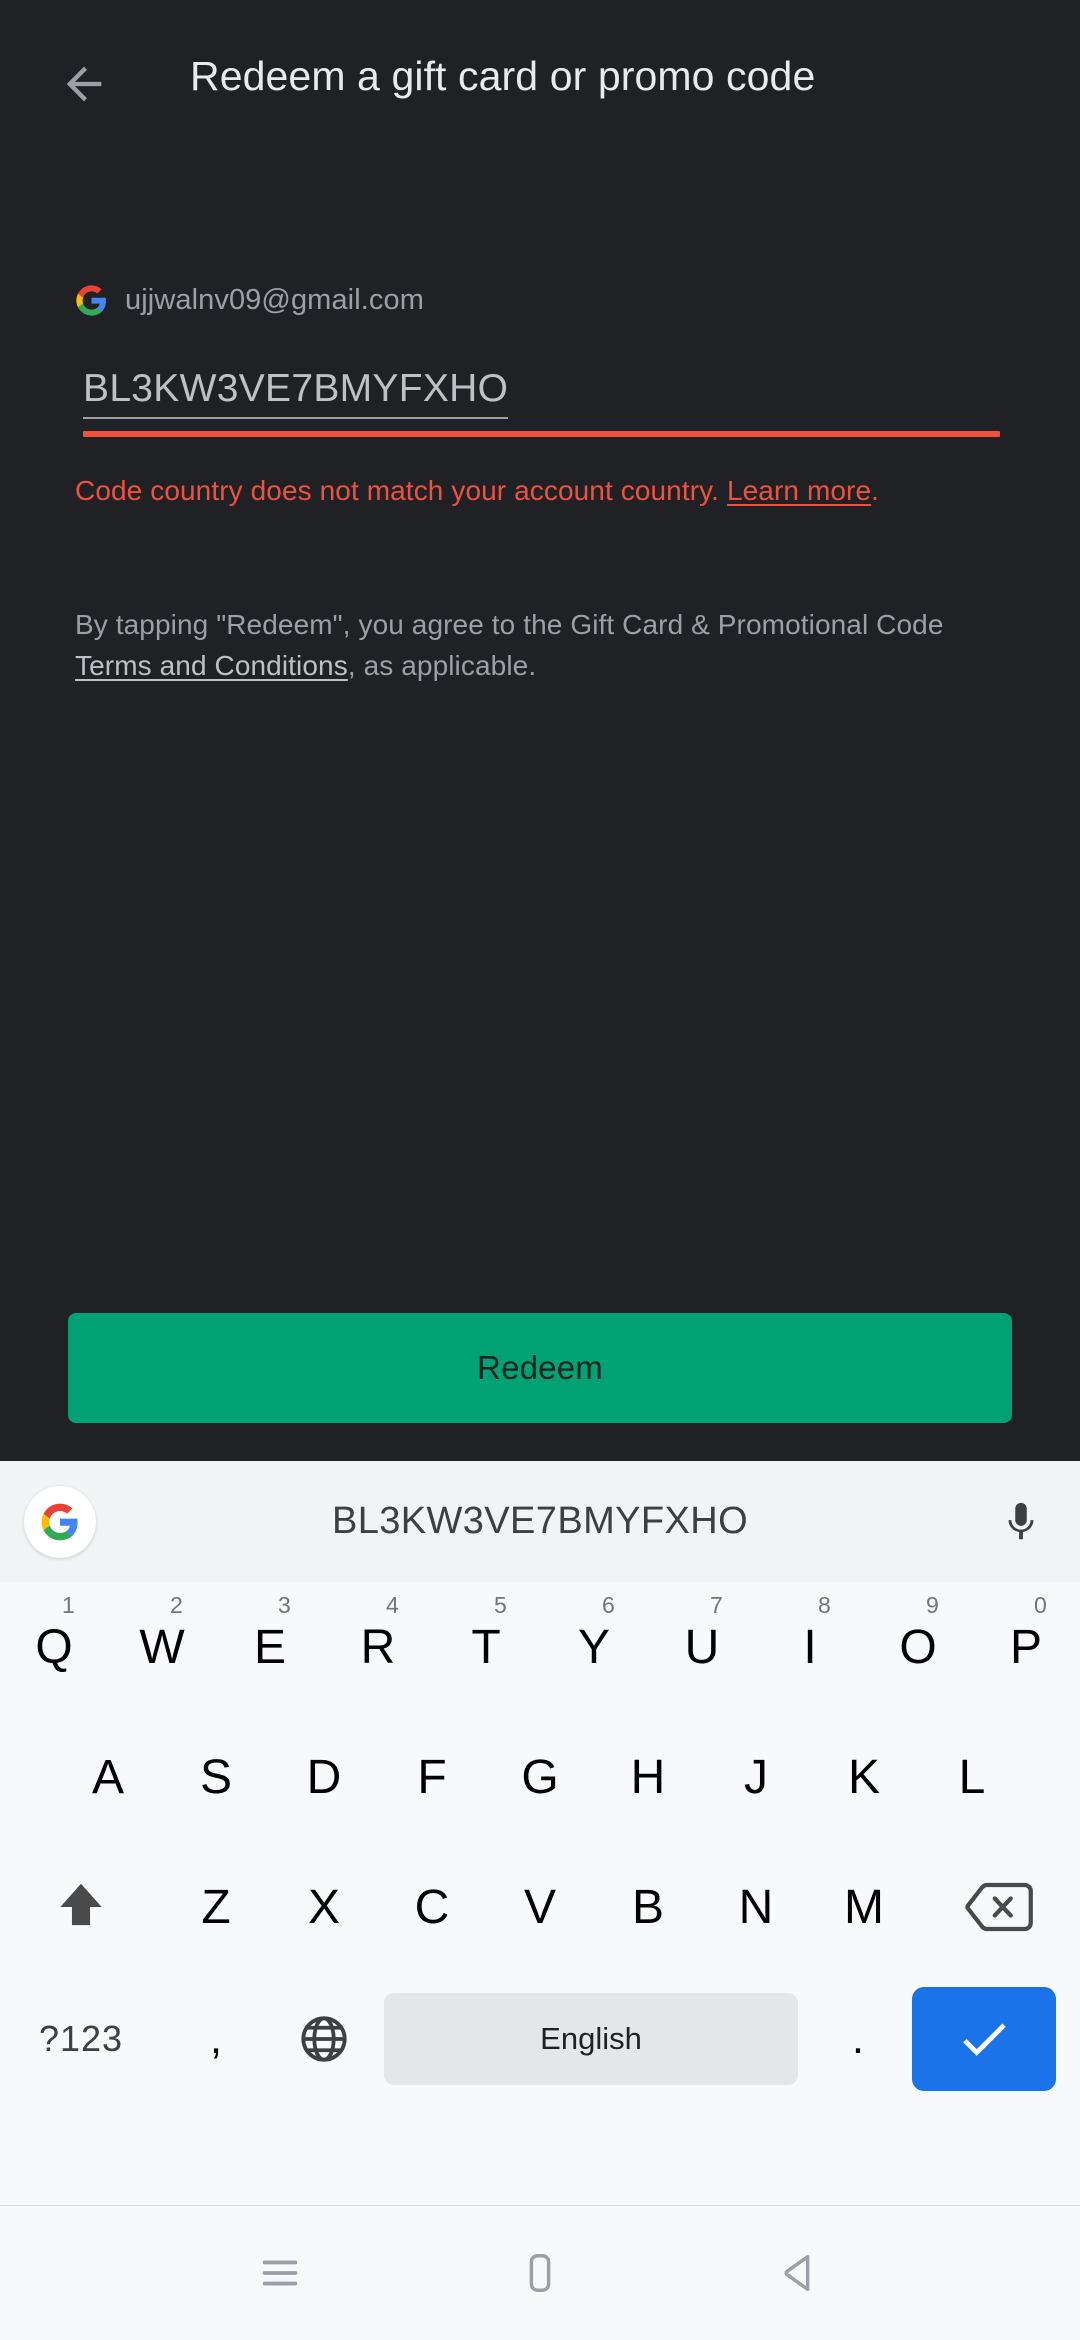 This screenshot has height=2340, width=1080. What do you see at coordinates (324, 2039) in the screenshot?
I see `globe-language-icon` at bounding box center [324, 2039].